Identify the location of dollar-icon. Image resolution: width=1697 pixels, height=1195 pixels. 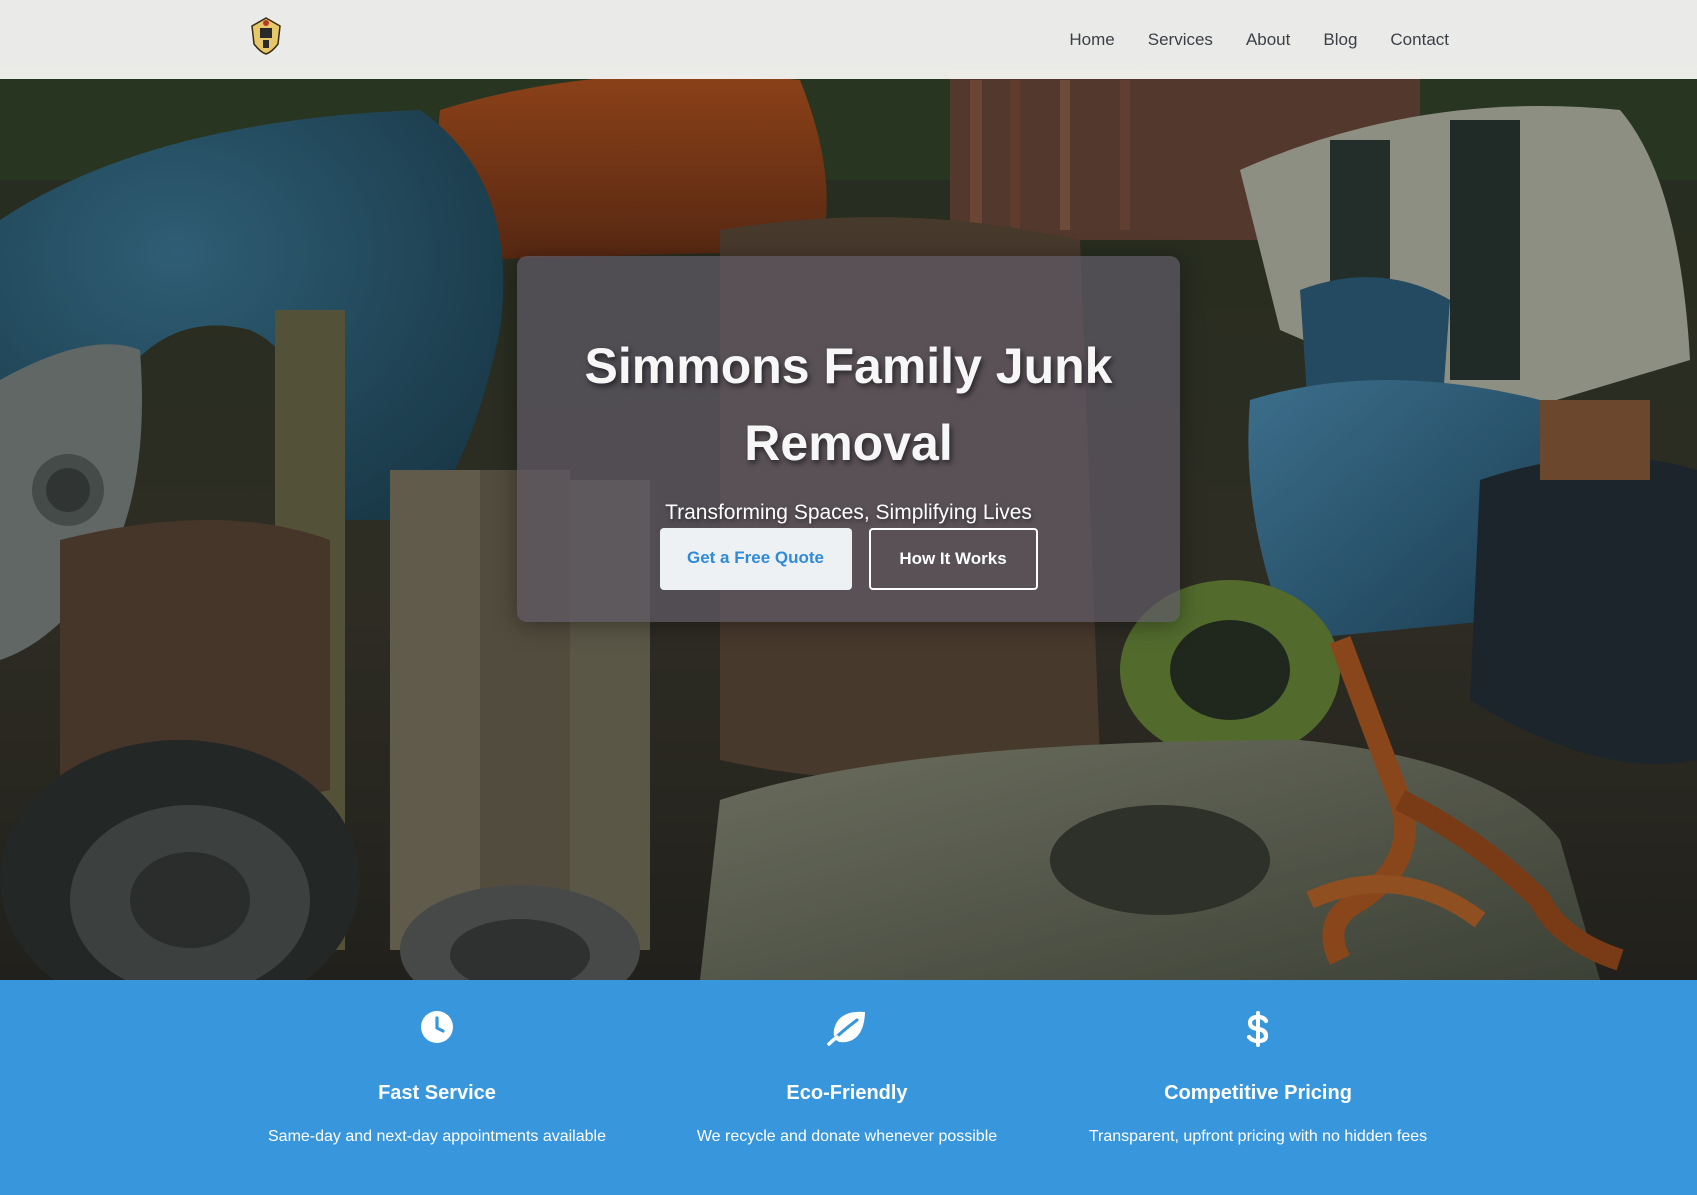
(1258, 1030).